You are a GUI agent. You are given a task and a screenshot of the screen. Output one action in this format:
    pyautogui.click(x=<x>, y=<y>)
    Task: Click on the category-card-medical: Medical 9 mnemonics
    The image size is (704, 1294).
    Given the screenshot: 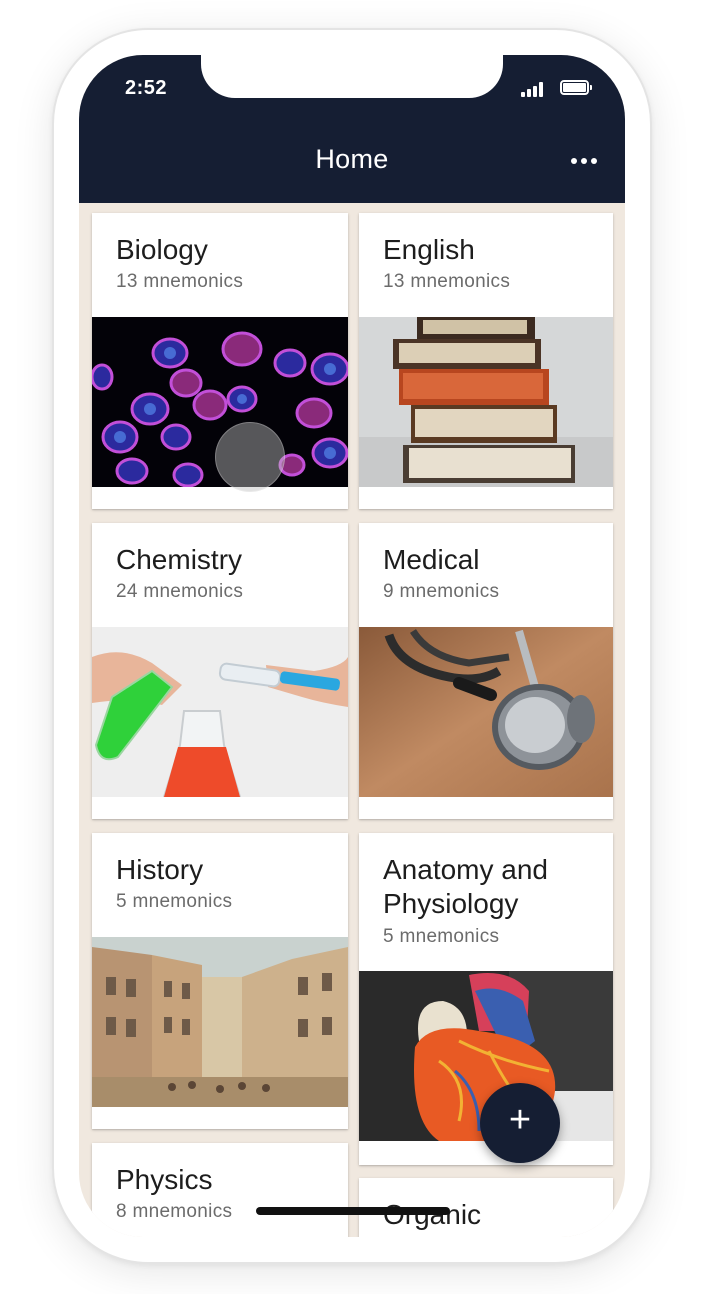 What is the action you would take?
    pyautogui.click(x=486, y=671)
    